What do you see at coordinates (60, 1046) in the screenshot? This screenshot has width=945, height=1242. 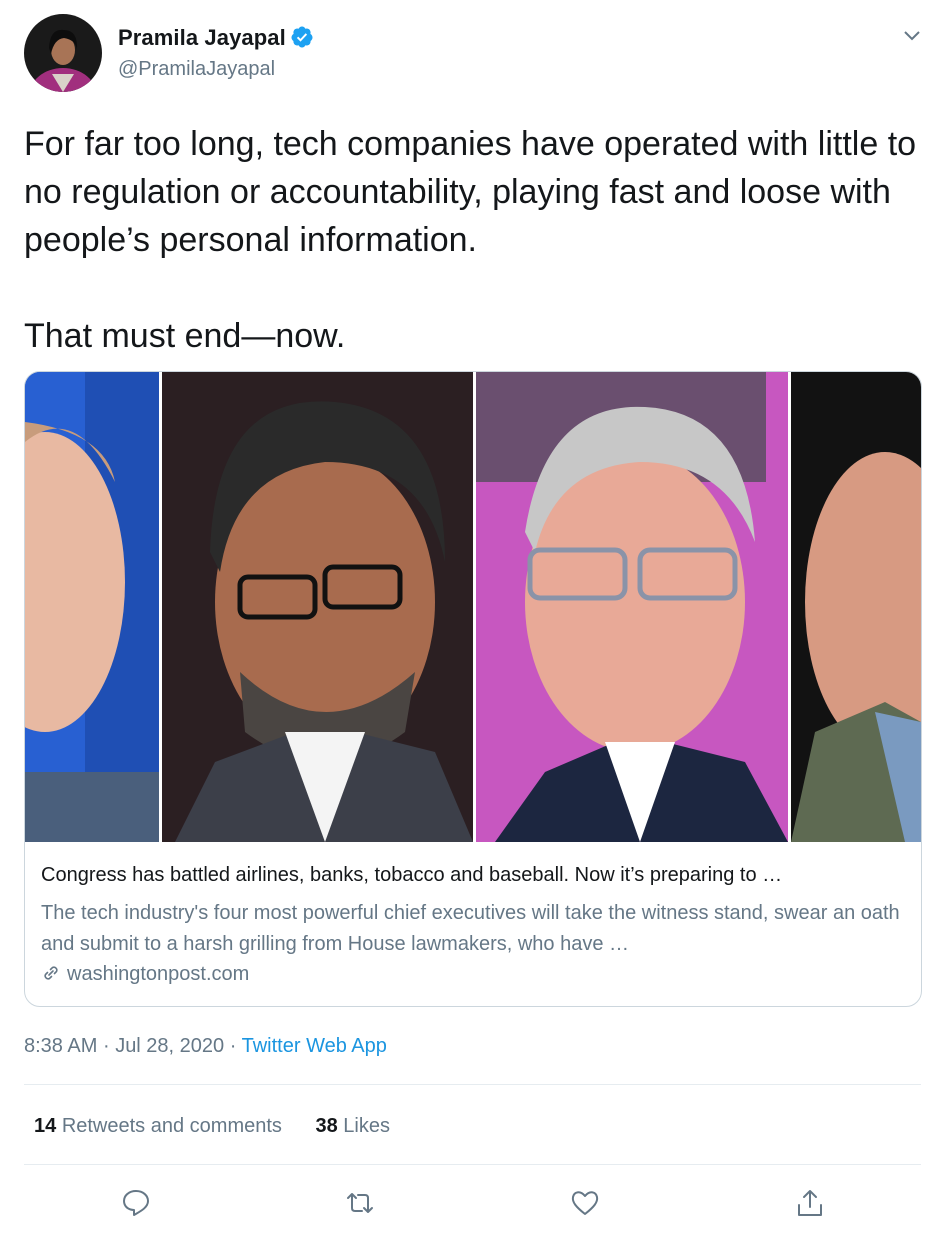 I see `tweet-time: 8:38 AM` at bounding box center [60, 1046].